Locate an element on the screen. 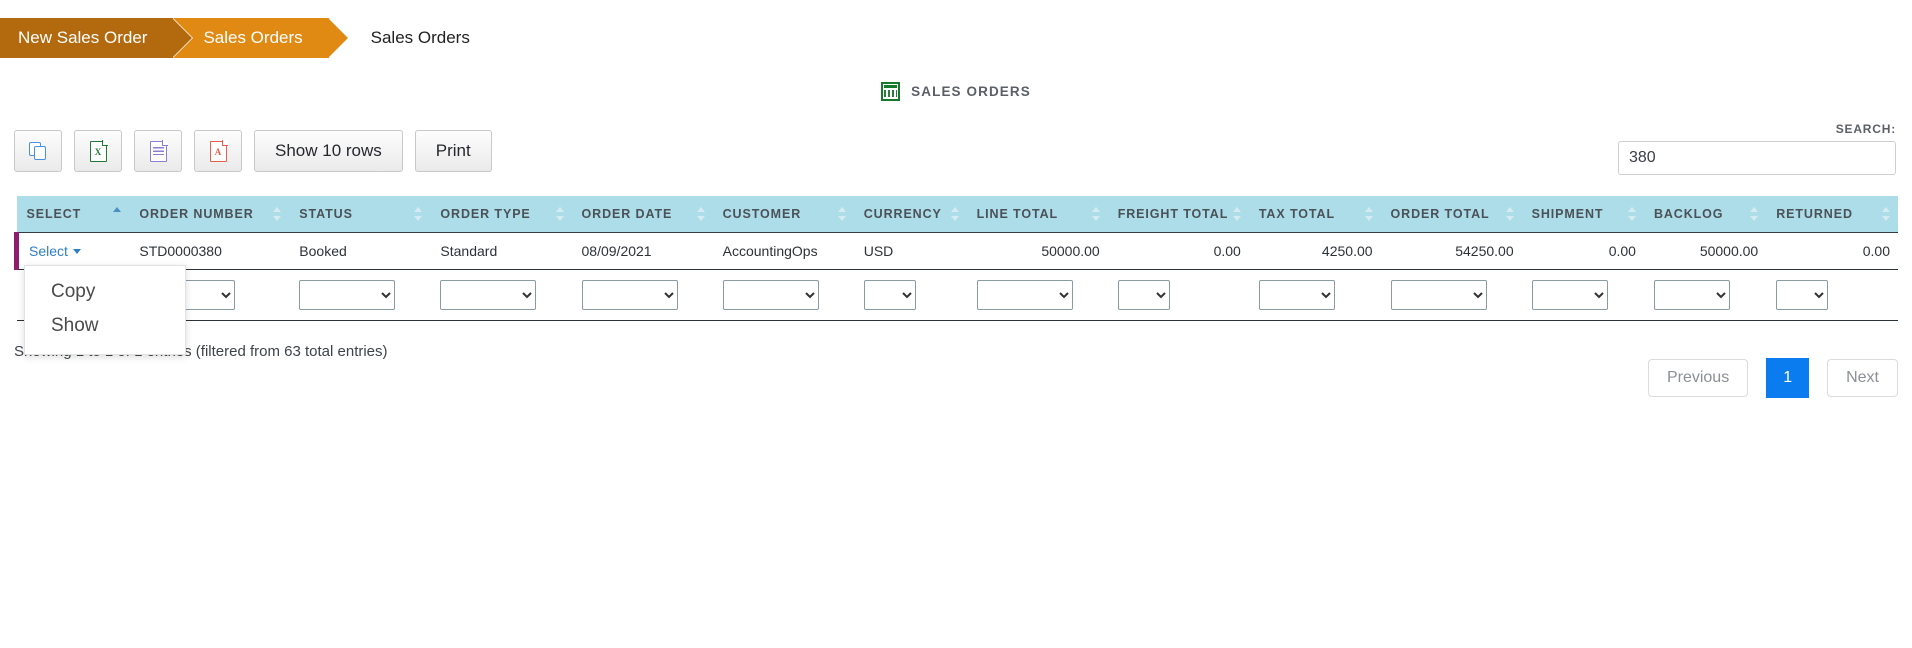 This screenshot has width=1912, height=648. column-header-order-date: ORDER DATE is located at coordinates (642, 214).